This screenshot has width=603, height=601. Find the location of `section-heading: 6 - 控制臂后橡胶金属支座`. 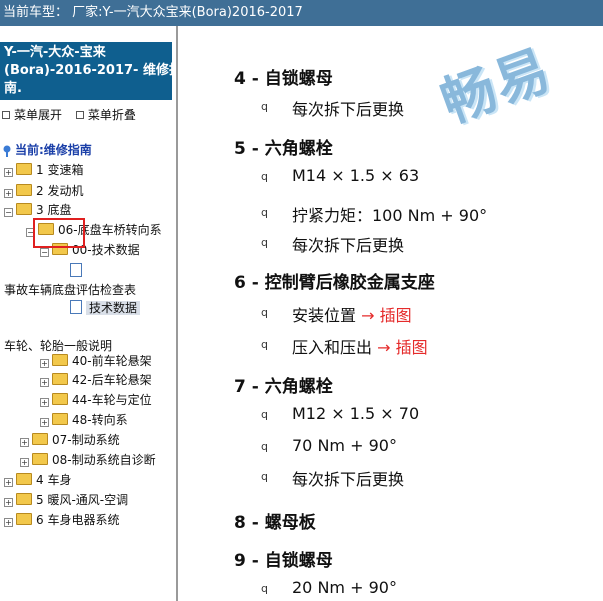

section-heading: 6 - 控制臂后橡胶金属支座 is located at coordinates (334, 283).